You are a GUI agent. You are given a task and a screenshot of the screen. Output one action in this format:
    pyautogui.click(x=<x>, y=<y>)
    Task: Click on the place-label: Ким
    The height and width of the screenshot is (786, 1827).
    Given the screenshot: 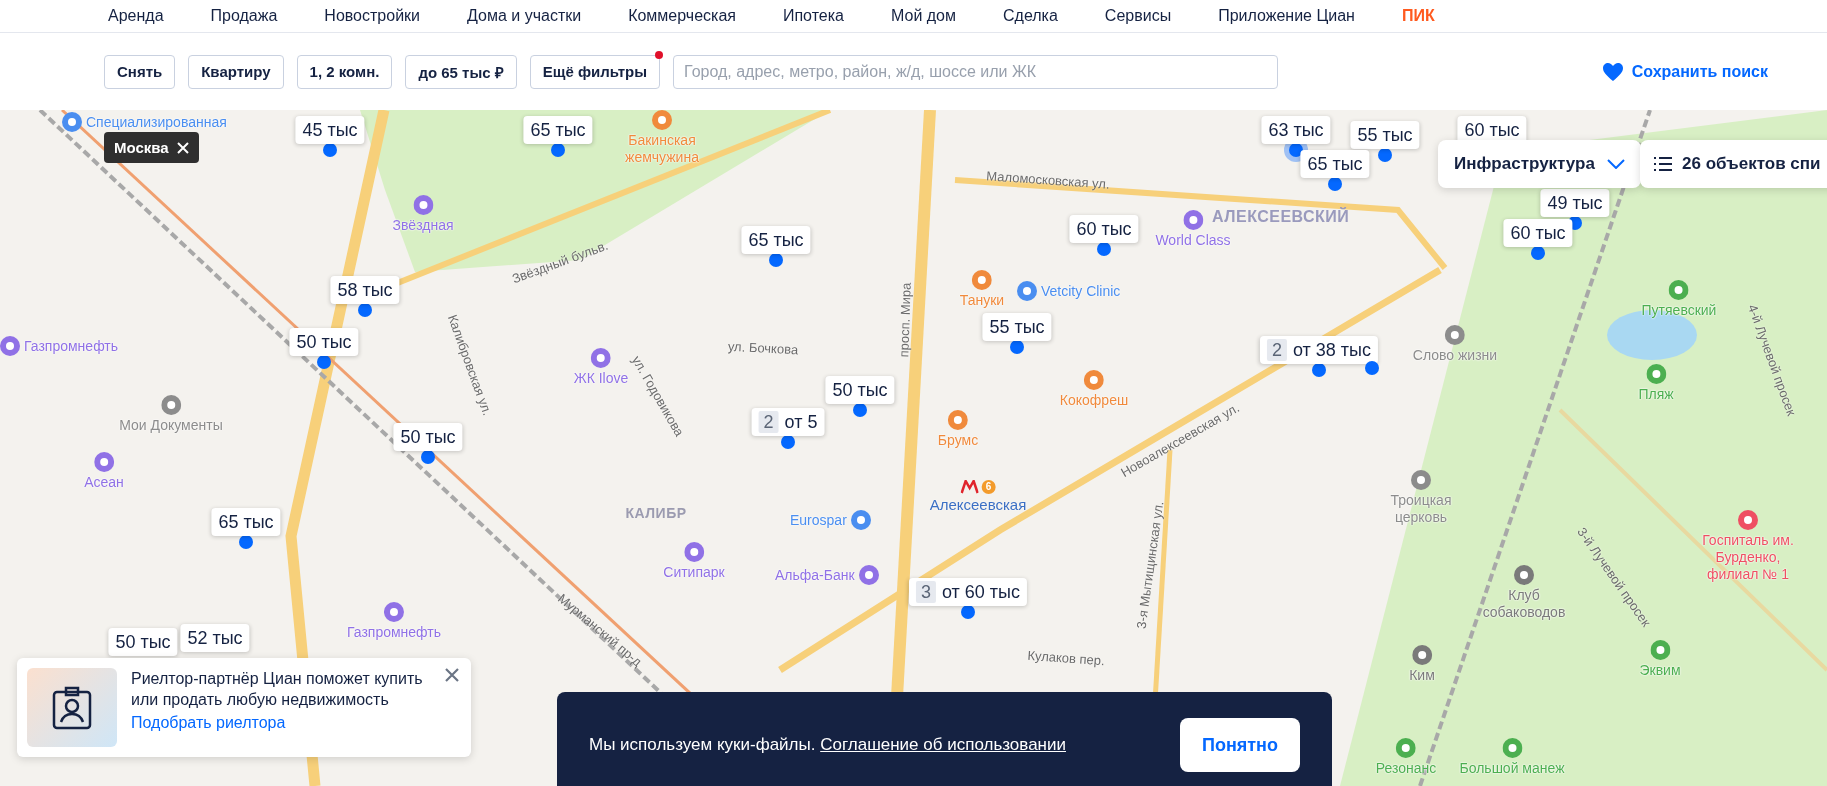 What is the action you would take?
    pyautogui.click(x=1422, y=675)
    